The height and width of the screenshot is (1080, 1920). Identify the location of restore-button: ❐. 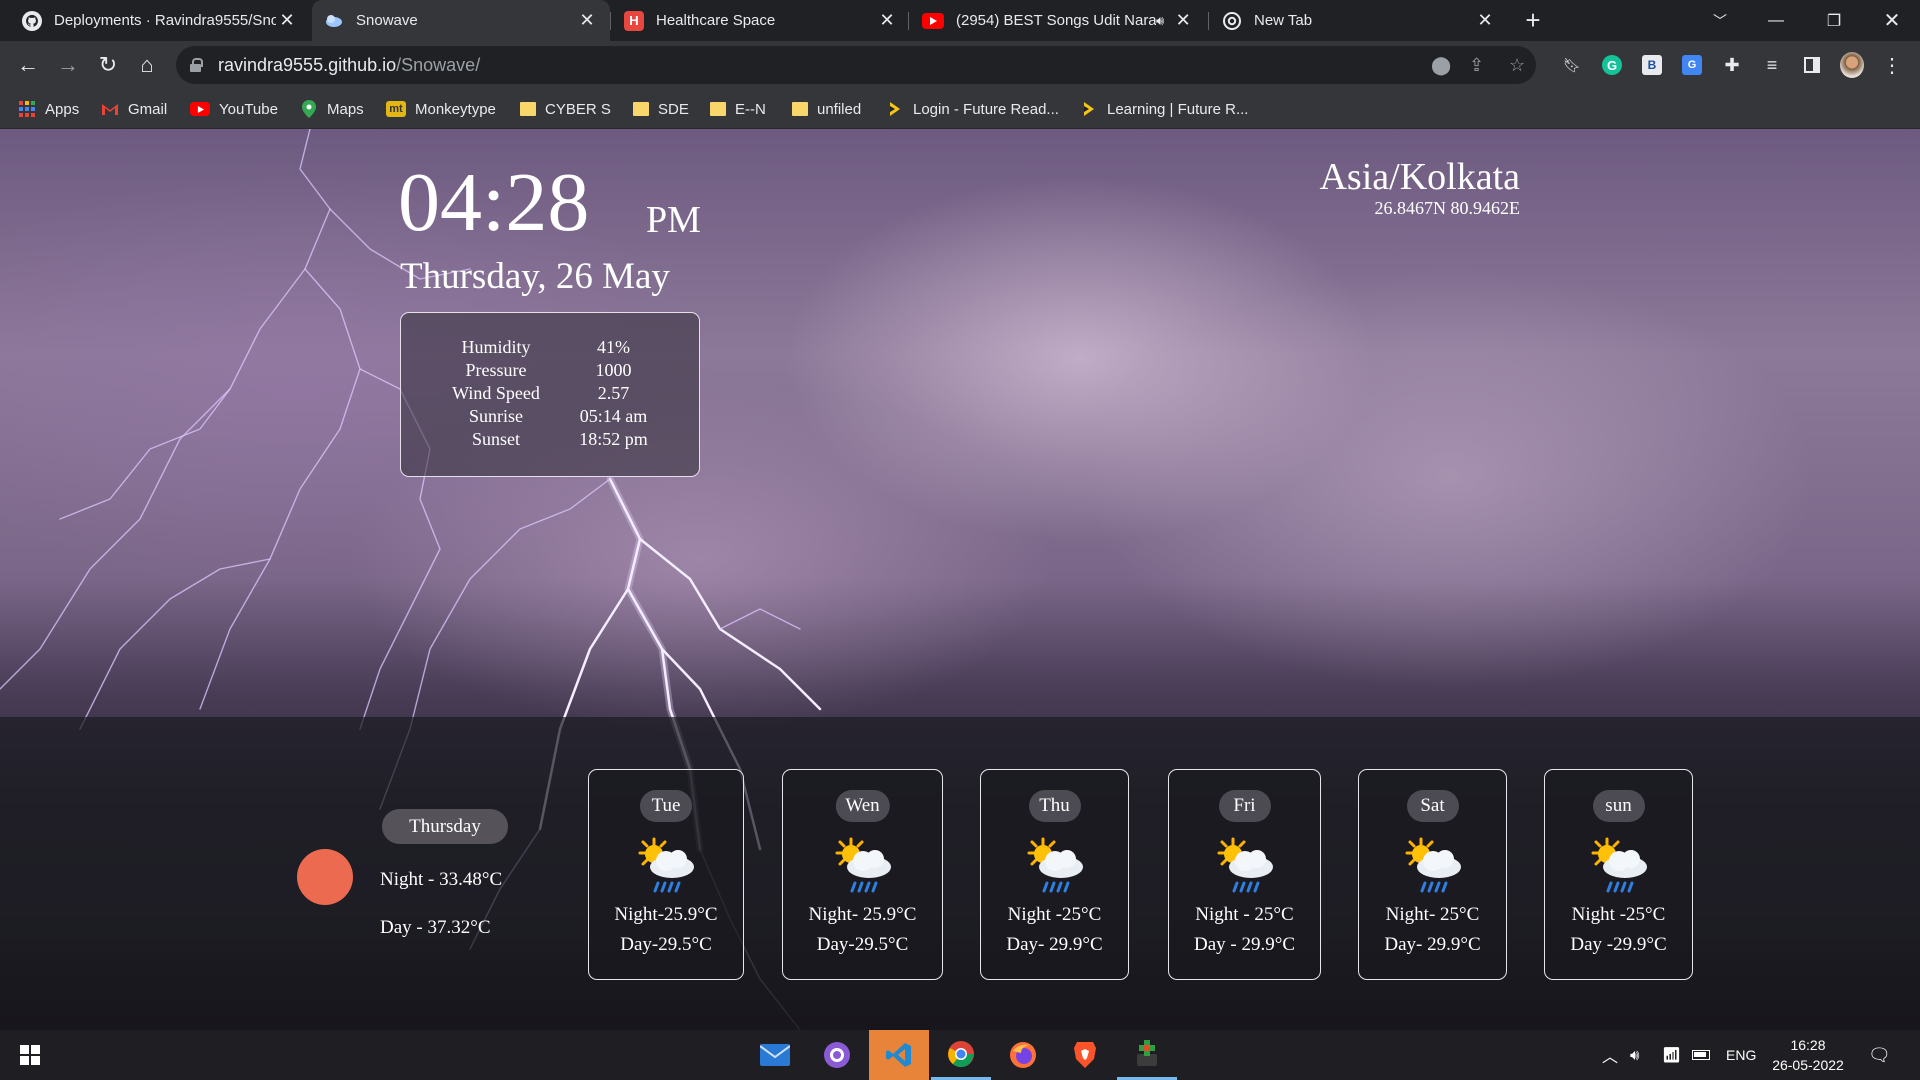
(1834, 20).